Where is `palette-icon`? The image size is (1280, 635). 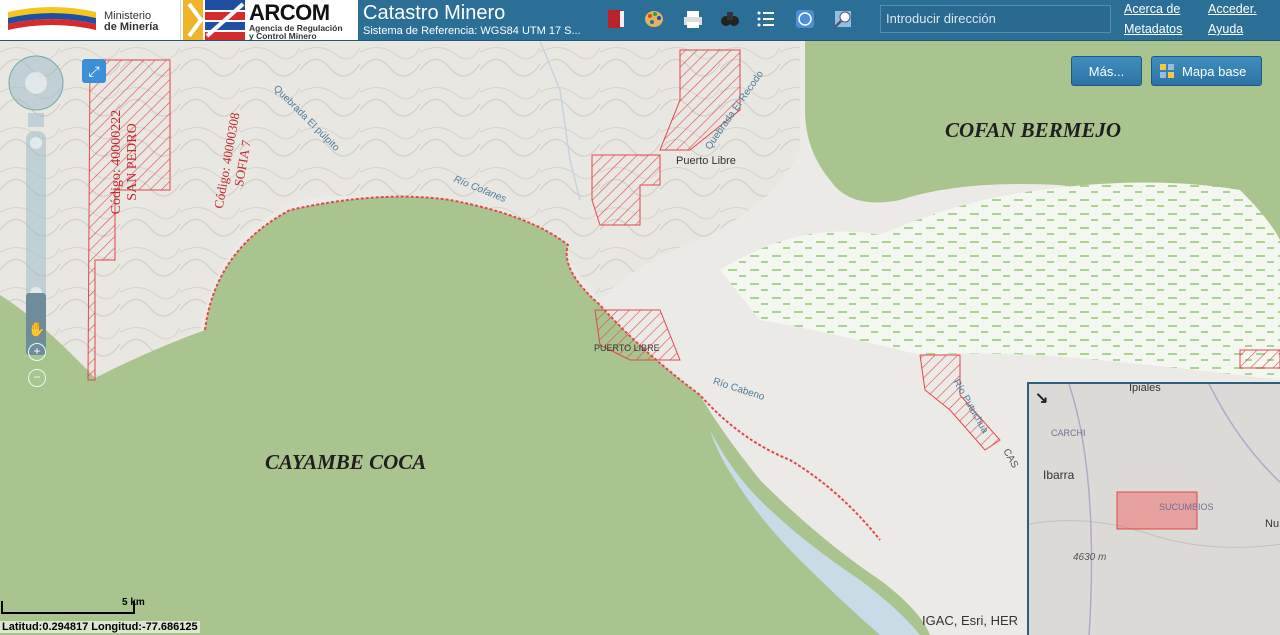
palette-icon is located at coordinates (654, 19).